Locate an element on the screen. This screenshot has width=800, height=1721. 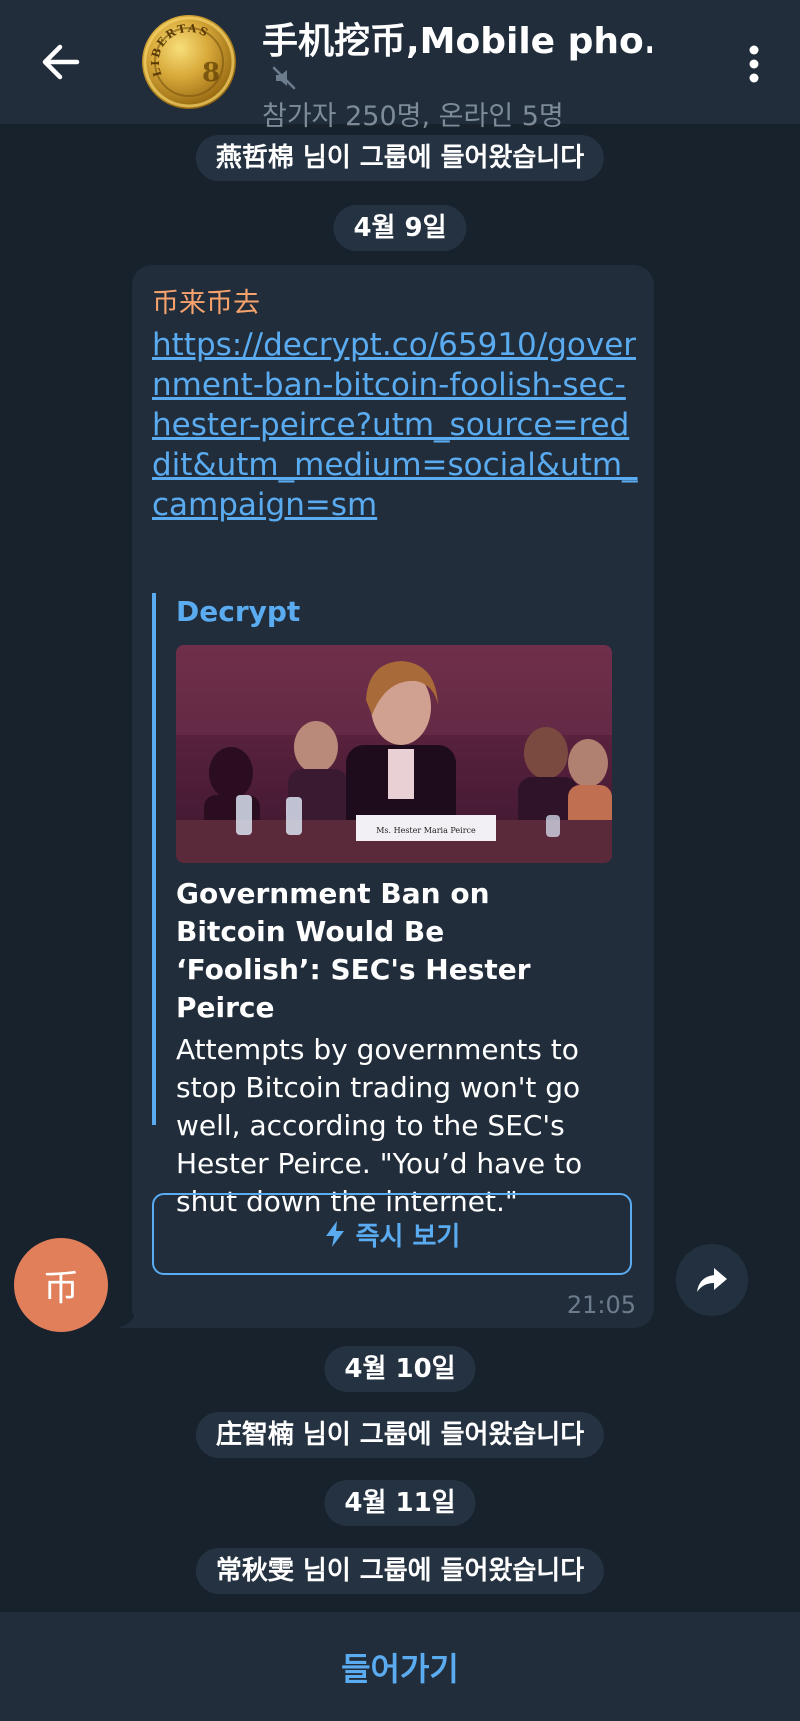
chat-title-area: 手机挖币,Mobile pho... 참가자 250명, 온라인 5명 is located at coordinates (472, 77).